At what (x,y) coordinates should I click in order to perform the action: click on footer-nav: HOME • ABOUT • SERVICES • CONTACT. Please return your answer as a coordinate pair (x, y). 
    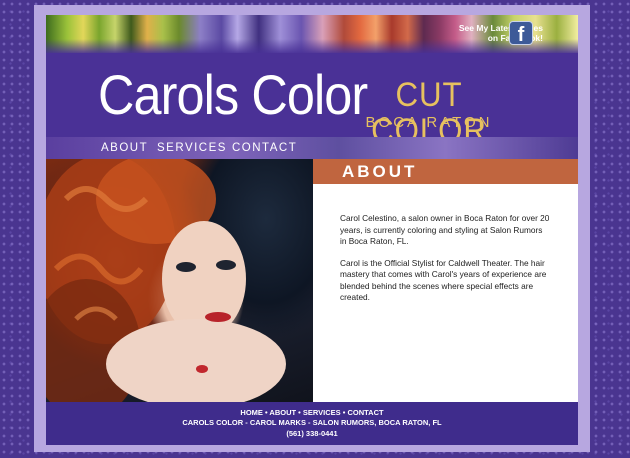
    Looking at the image, I should click on (312, 413).